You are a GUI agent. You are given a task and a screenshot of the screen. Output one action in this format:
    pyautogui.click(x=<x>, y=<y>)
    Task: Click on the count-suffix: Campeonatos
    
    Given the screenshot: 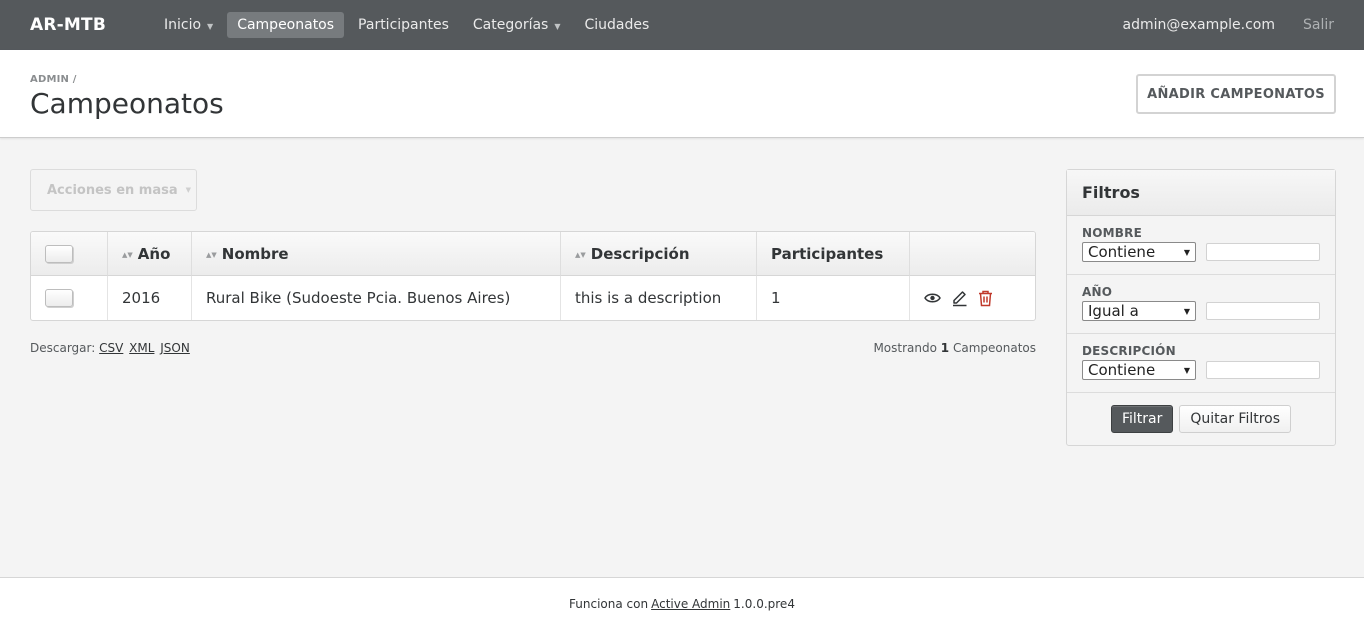 What is the action you would take?
    pyautogui.click(x=994, y=348)
    